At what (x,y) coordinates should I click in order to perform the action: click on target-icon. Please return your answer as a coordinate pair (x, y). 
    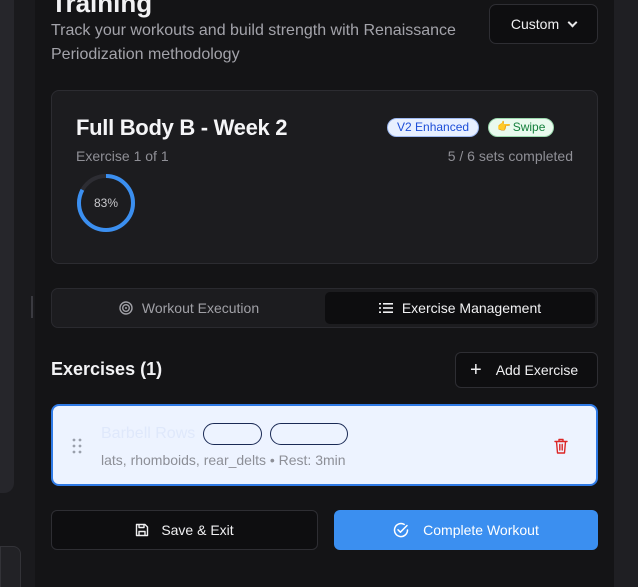
    Looking at the image, I should click on (126, 308).